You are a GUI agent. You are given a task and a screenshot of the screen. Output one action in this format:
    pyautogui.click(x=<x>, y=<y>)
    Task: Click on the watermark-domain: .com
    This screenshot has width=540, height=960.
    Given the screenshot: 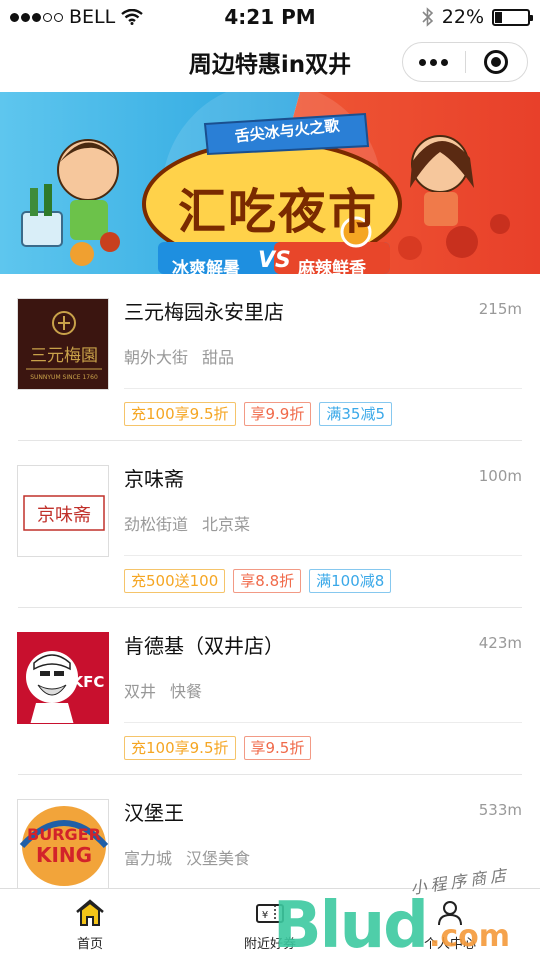 What is the action you would take?
    pyautogui.click(x=469, y=936)
    